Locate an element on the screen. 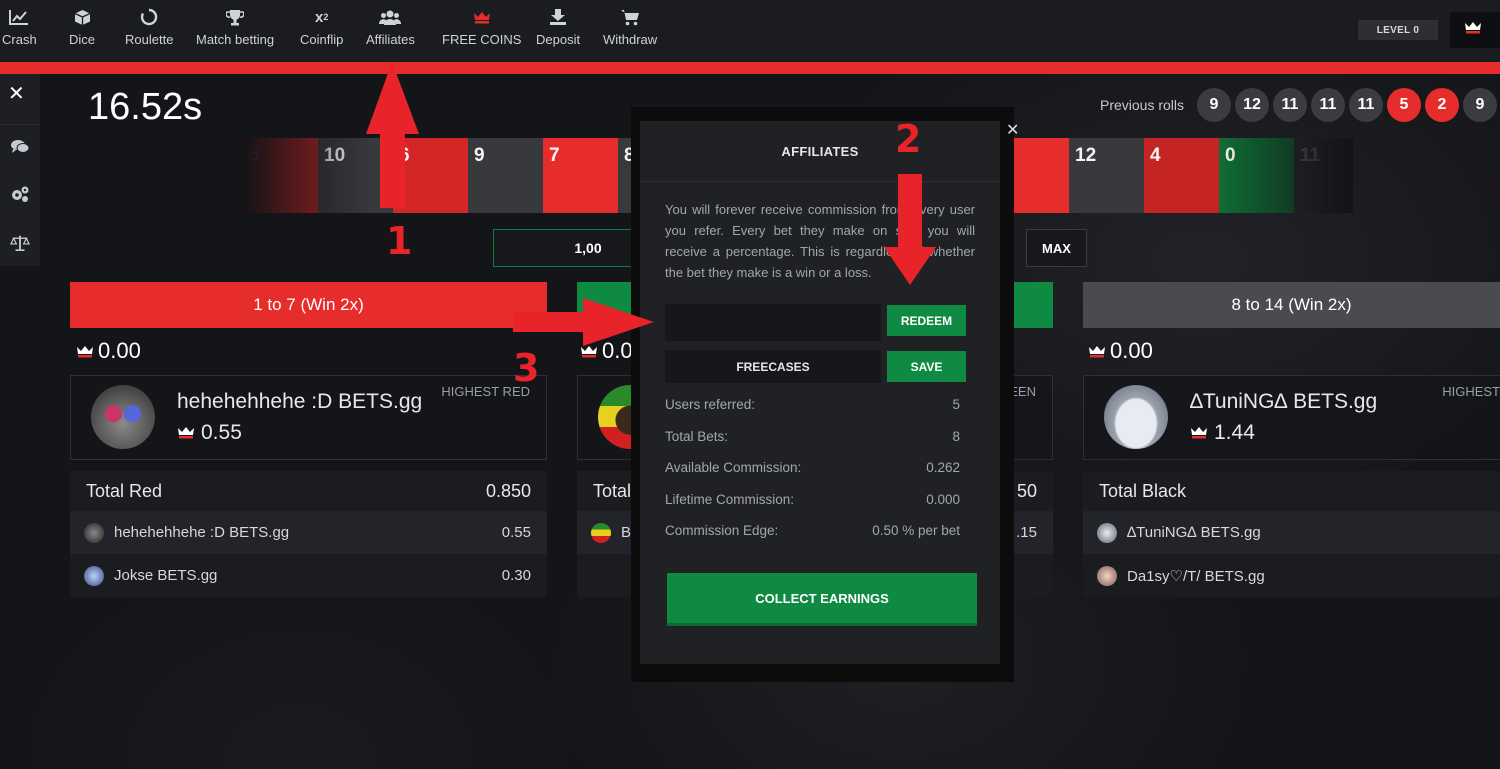 This screenshot has width=1500, height=769. annotation-arrow-right is located at coordinates (583, 322).